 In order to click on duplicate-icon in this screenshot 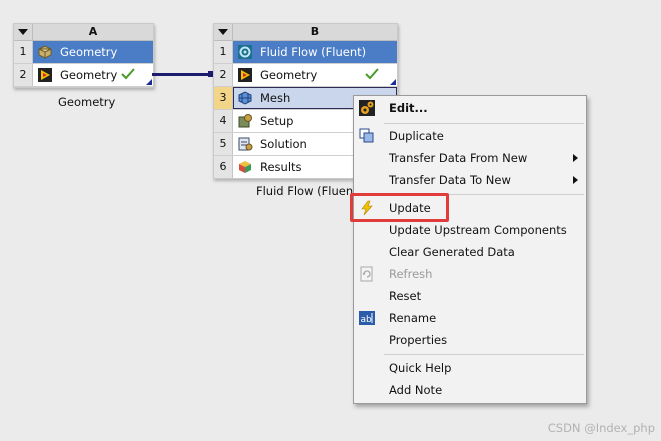, I will do `click(366, 135)`.